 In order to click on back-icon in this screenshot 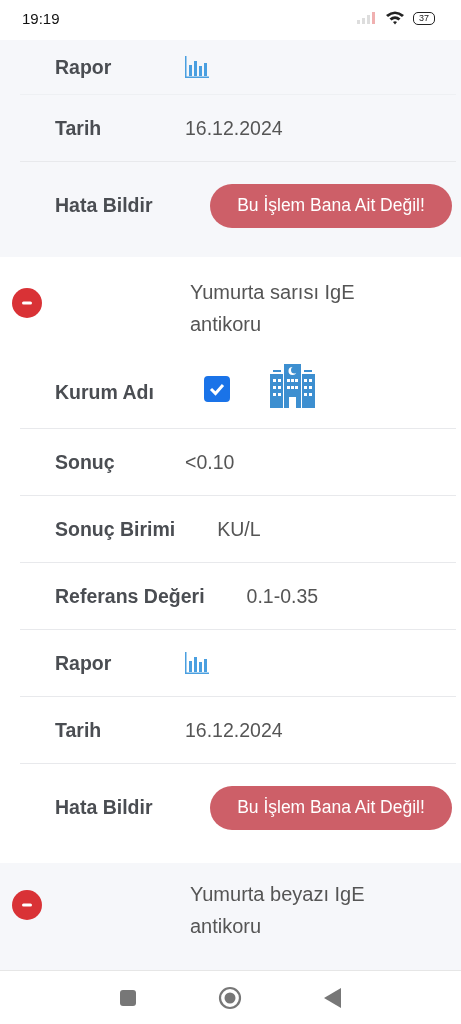, I will do `click(332, 997)`.